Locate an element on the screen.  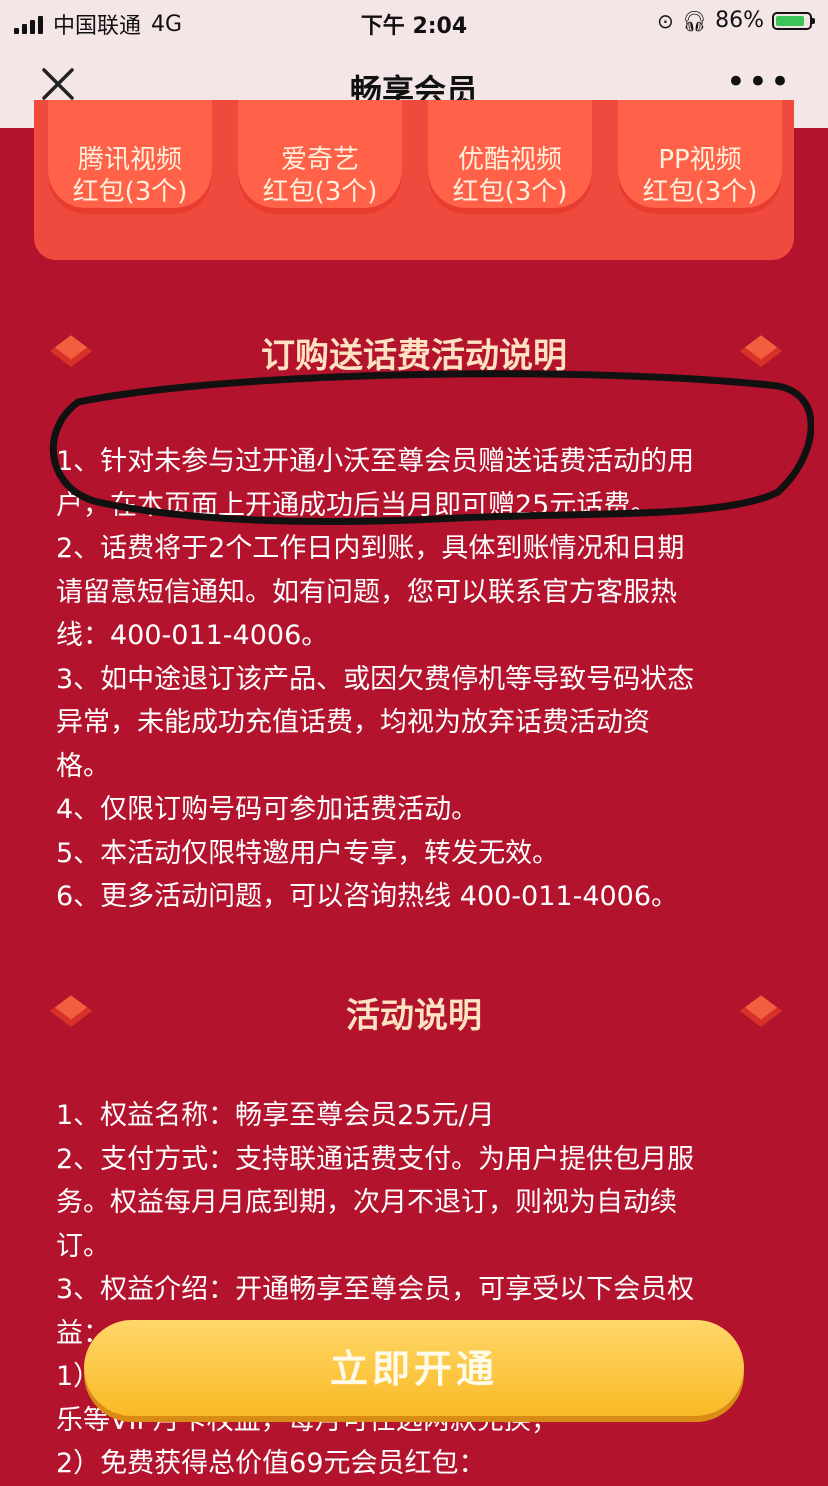
more-icon: ••• is located at coordinates (759, 82).